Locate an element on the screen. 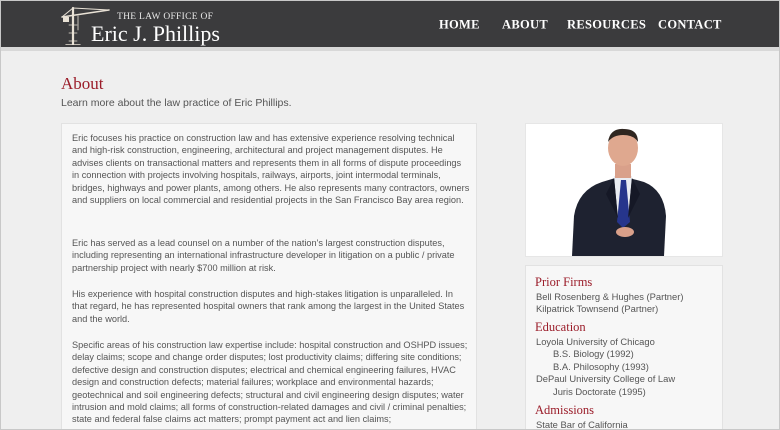  prior-firm-item: Kilpatrick Townsend (Partner) is located at coordinates (597, 308).